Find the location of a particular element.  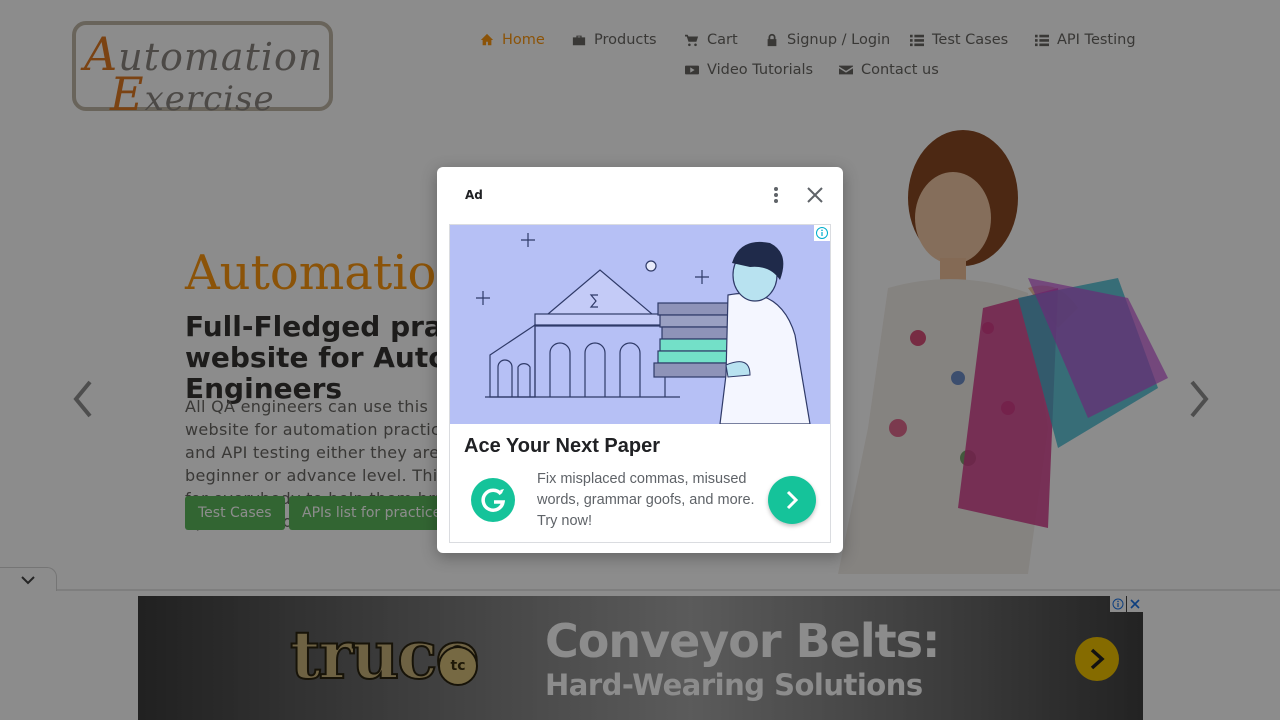

ad-title: Ace Your Next Paper is located at coordinates (562, 446).